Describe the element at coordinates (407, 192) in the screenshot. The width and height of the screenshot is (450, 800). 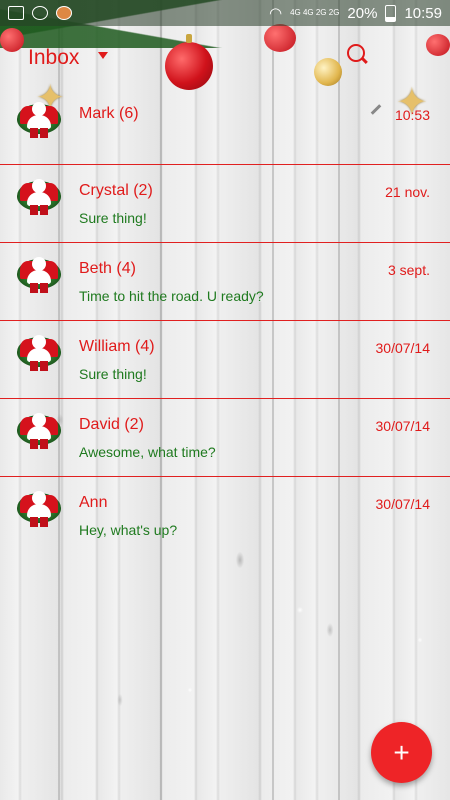
I see `message-date: 21 nov.` at that location.